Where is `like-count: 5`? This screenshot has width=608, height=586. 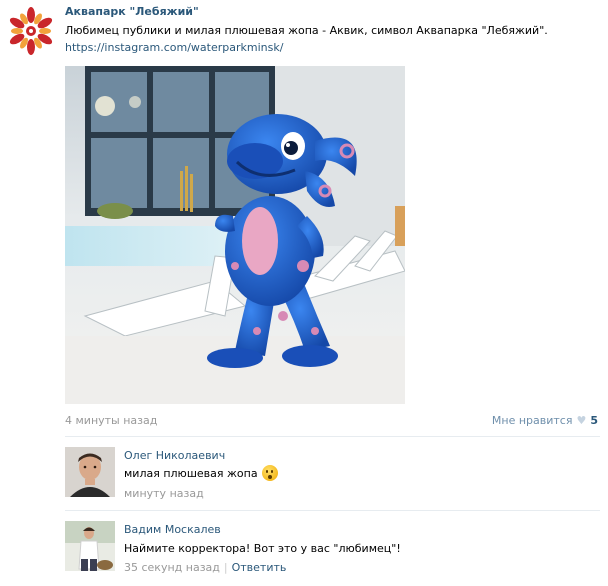 like-count: 5 is located at coordinates (594, 420).